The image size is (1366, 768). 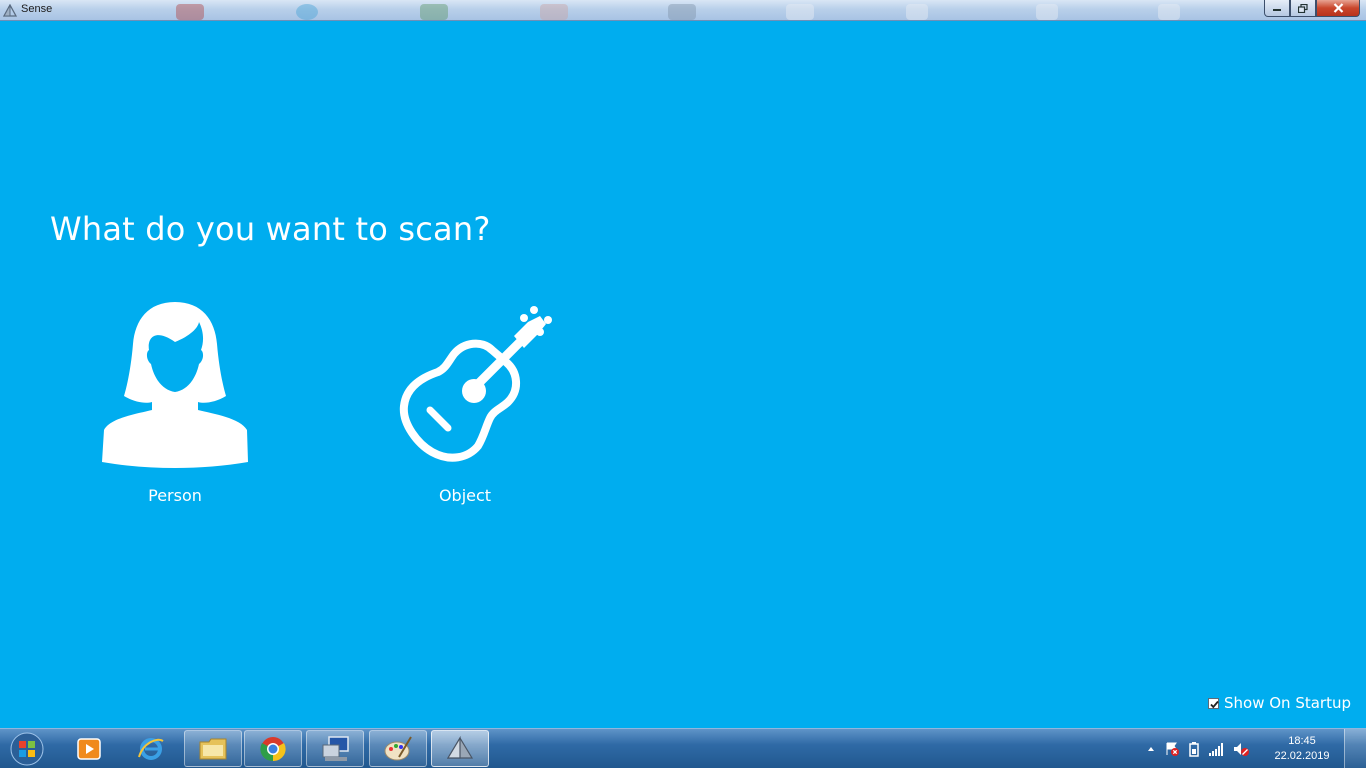 I want to click on show-desktop-button, so click(x=1355, y=748).